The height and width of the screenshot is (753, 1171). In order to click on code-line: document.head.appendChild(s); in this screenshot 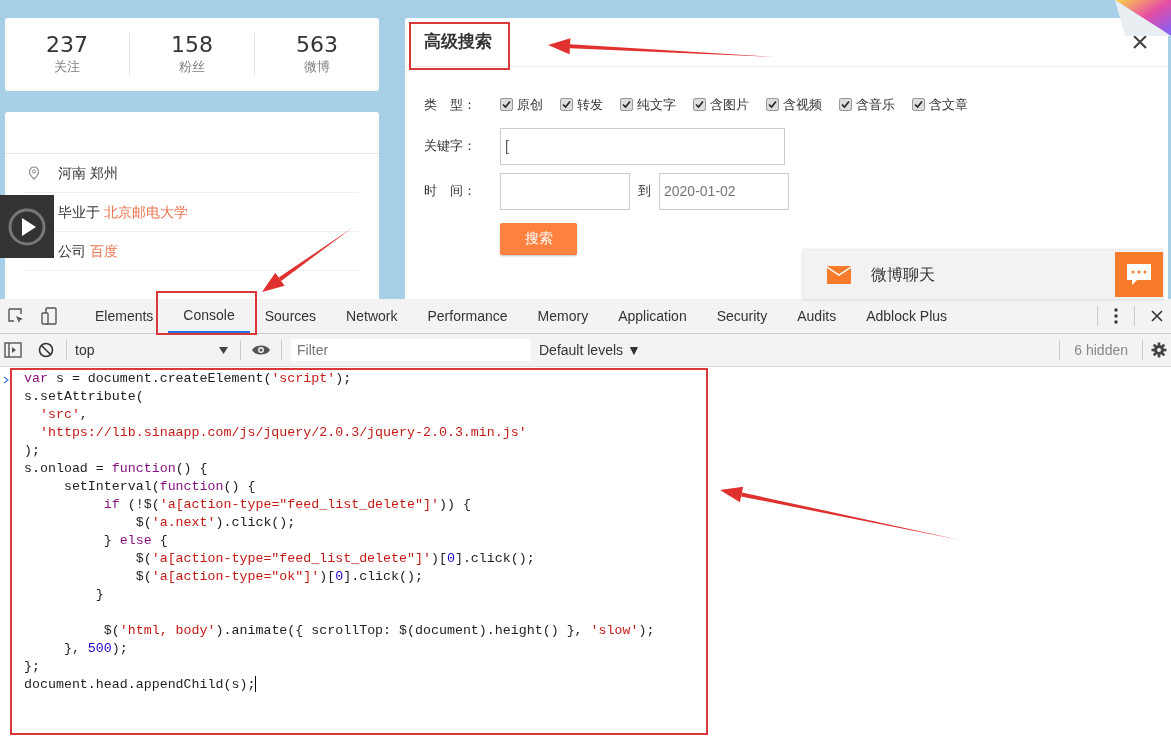, I will do `click(141, 685)`.